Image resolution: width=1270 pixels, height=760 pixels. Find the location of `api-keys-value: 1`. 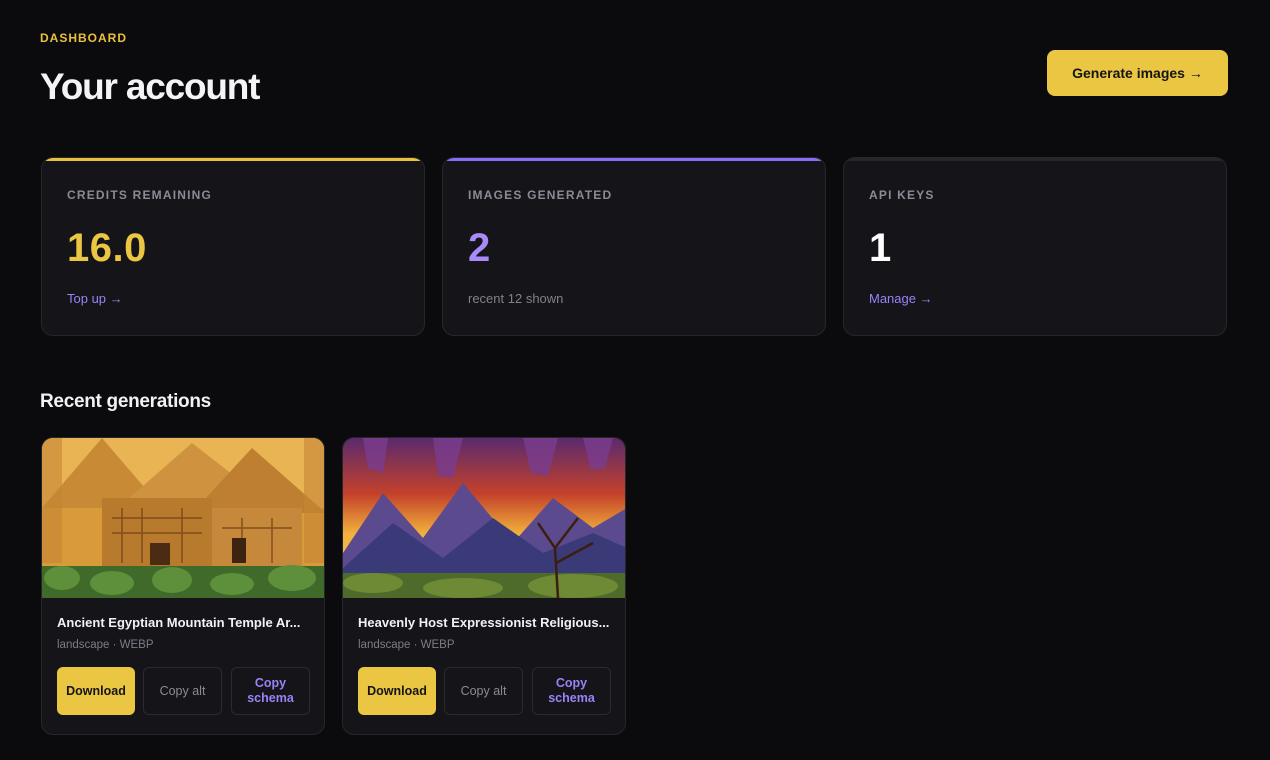

api-keys-value: 1 is located at coordinates (880, 248).